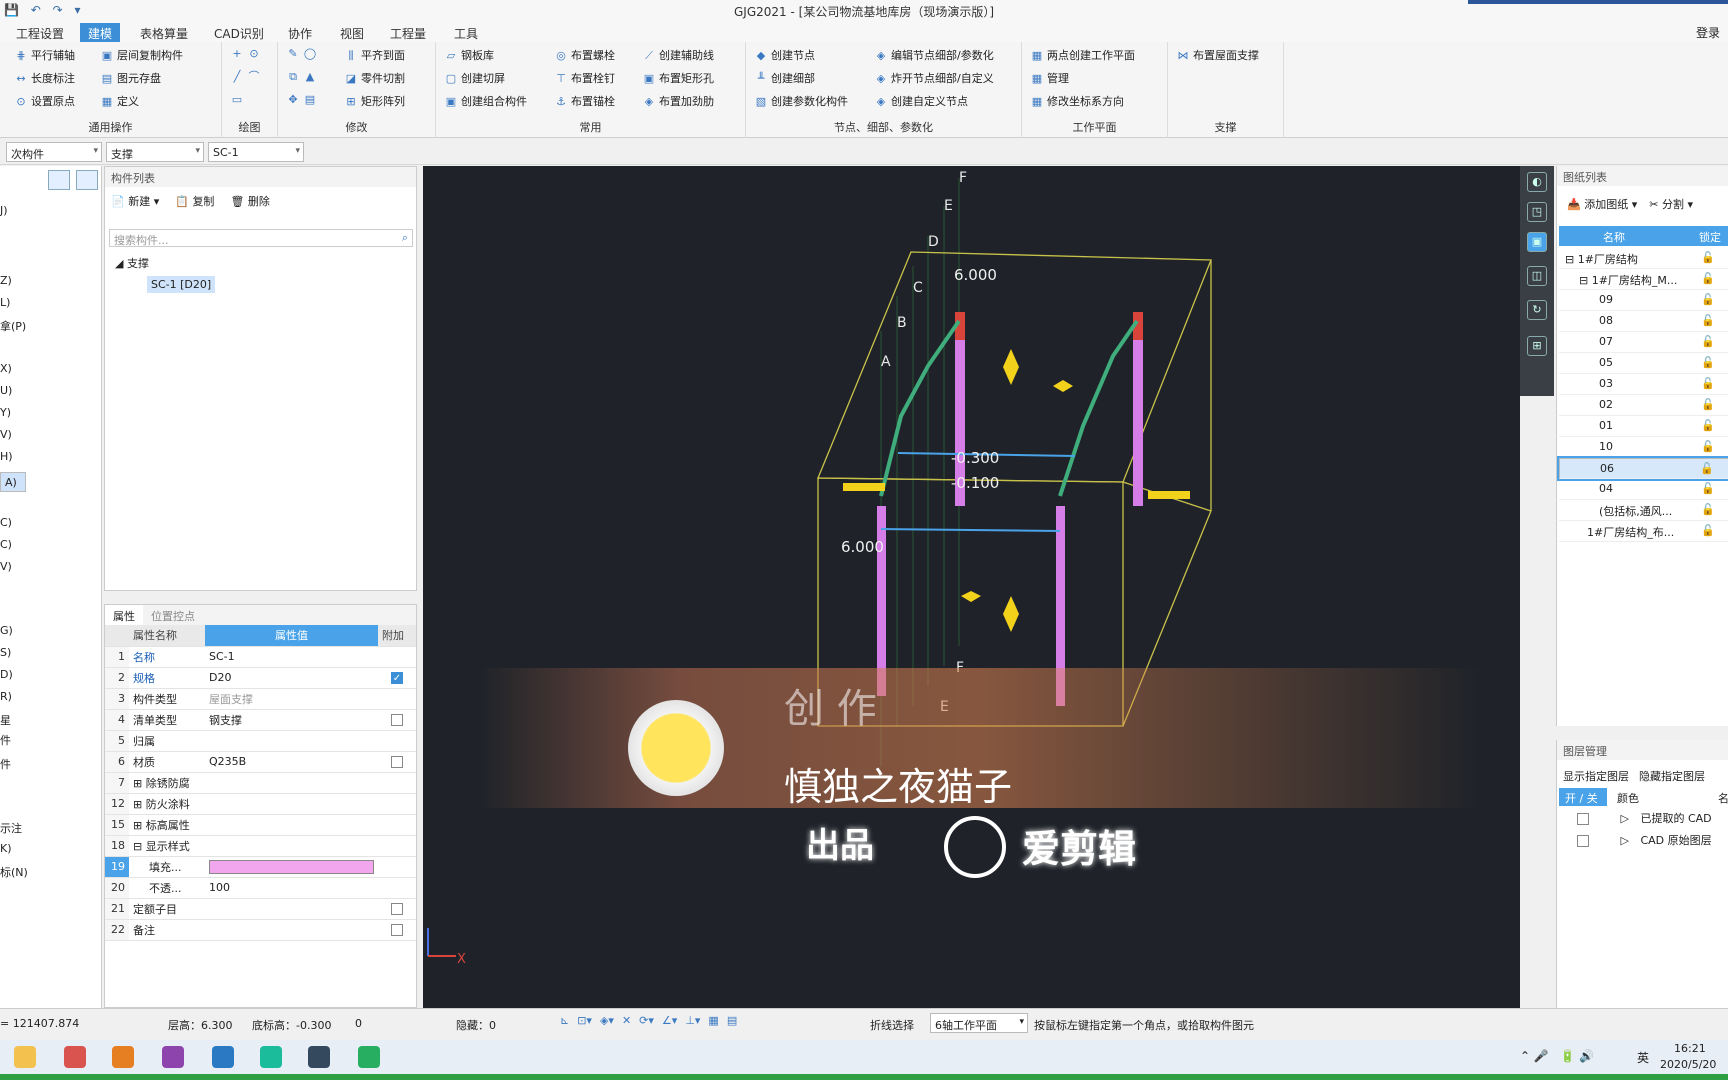  I want to click on show-layers-option: 显示指定图层, so click(1596, 776).